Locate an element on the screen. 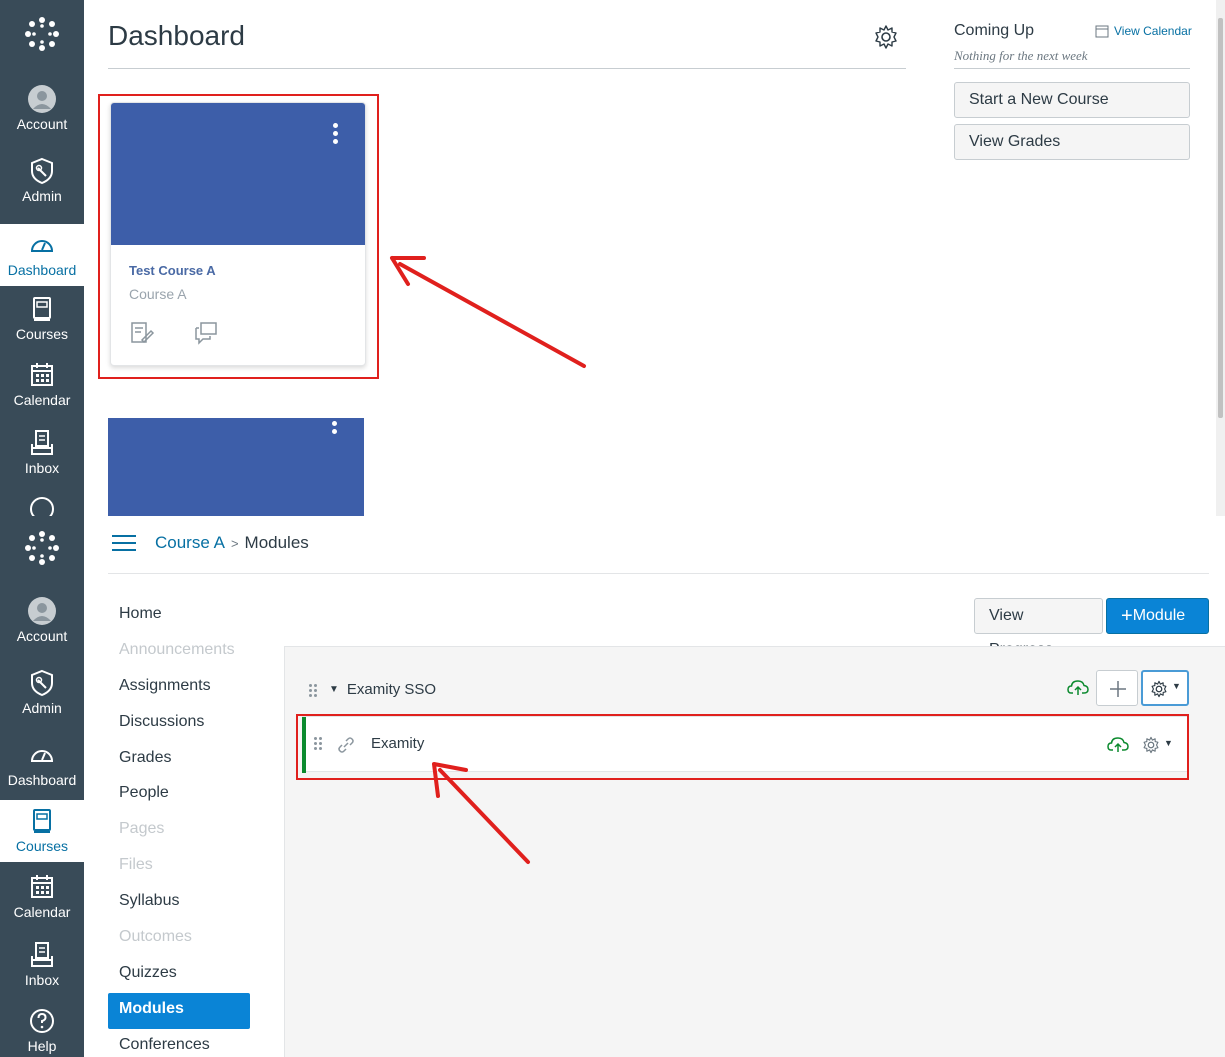 The height and width of the screenshot is (1057, 1225). gear-icon is located at coordinates (1159, 689).